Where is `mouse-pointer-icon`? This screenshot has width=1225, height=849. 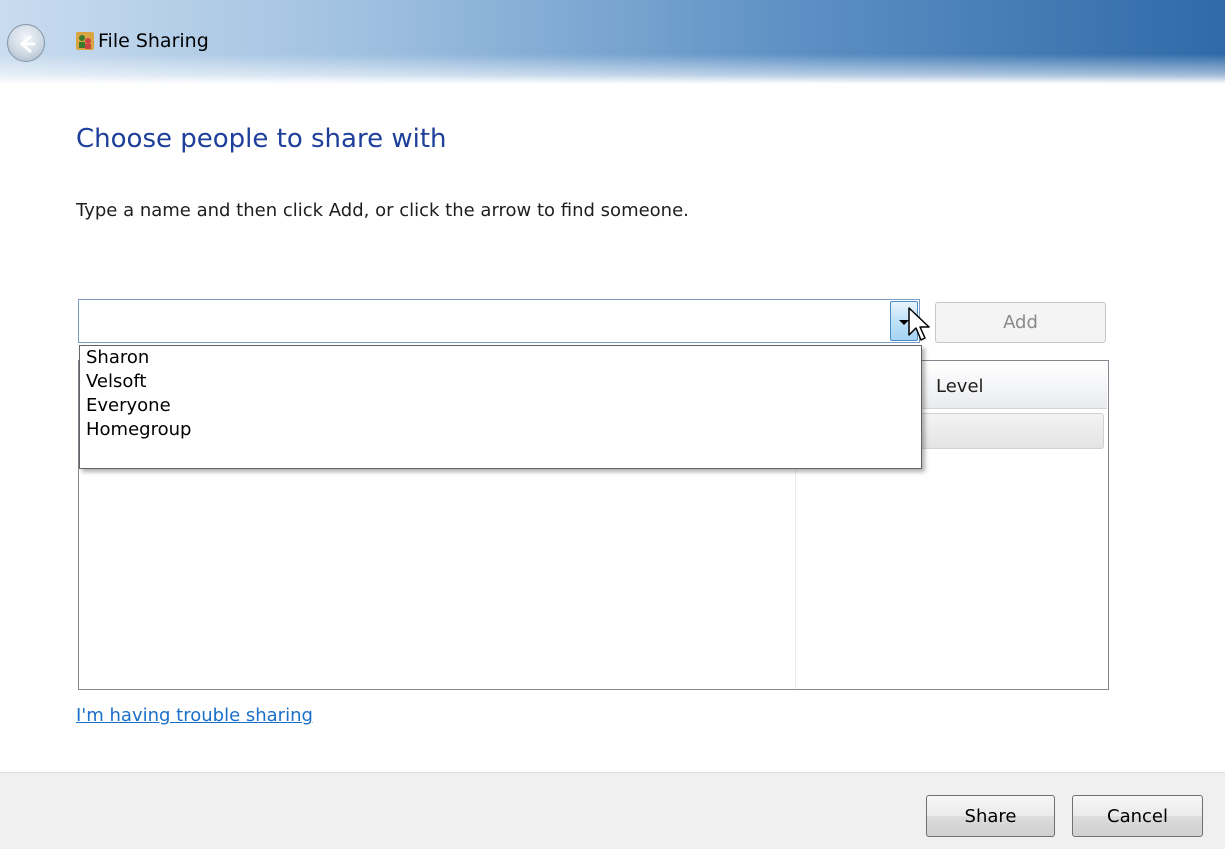 mouse-pointer-icon is located at coordinates (919, 324).